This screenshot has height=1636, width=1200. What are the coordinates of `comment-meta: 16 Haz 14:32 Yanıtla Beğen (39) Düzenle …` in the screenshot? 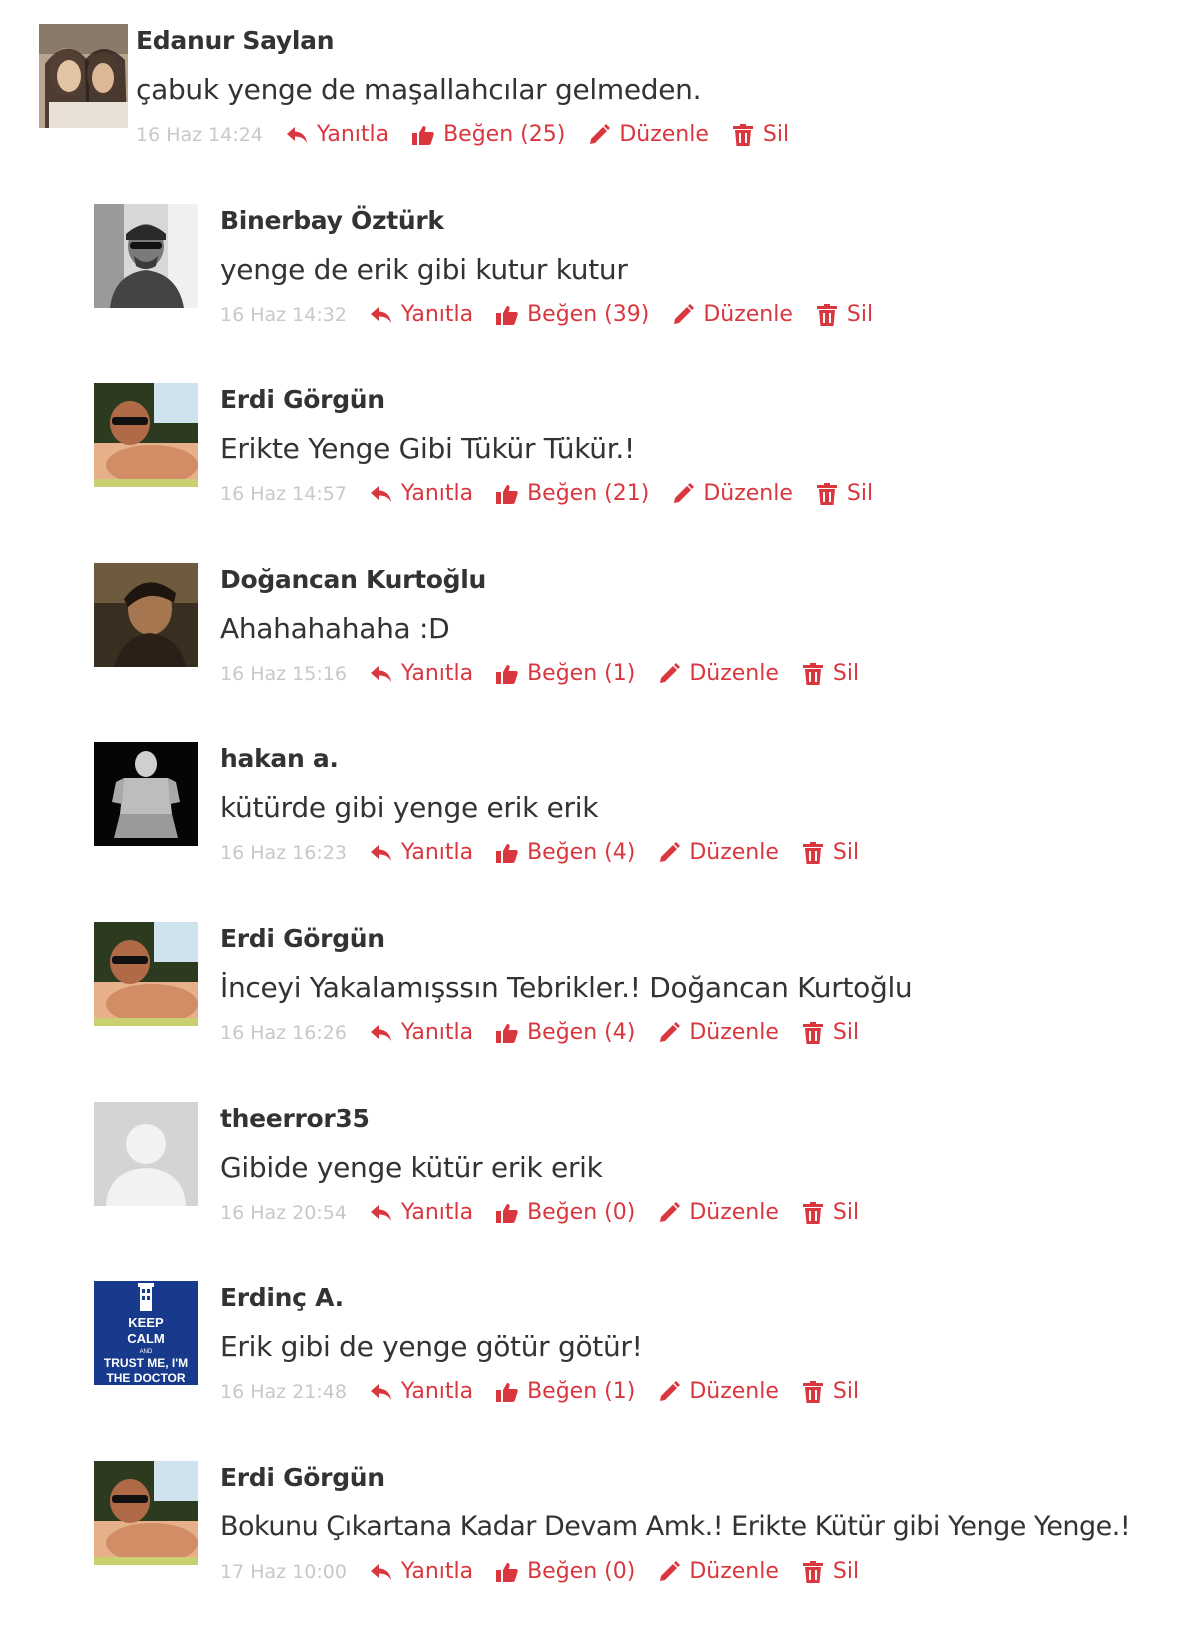 It's located at (557, 315).